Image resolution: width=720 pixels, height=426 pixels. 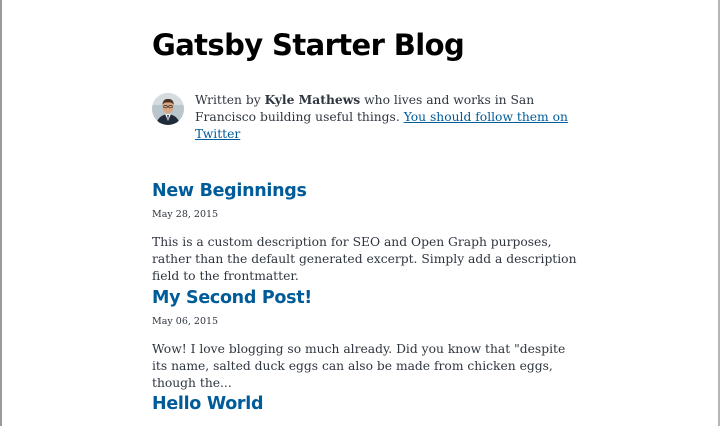 What do you see at coordinates (312, 99) in the screenshot?
I see `bio-author-name: Kyle Mathews` at bounding box center [312, 99].